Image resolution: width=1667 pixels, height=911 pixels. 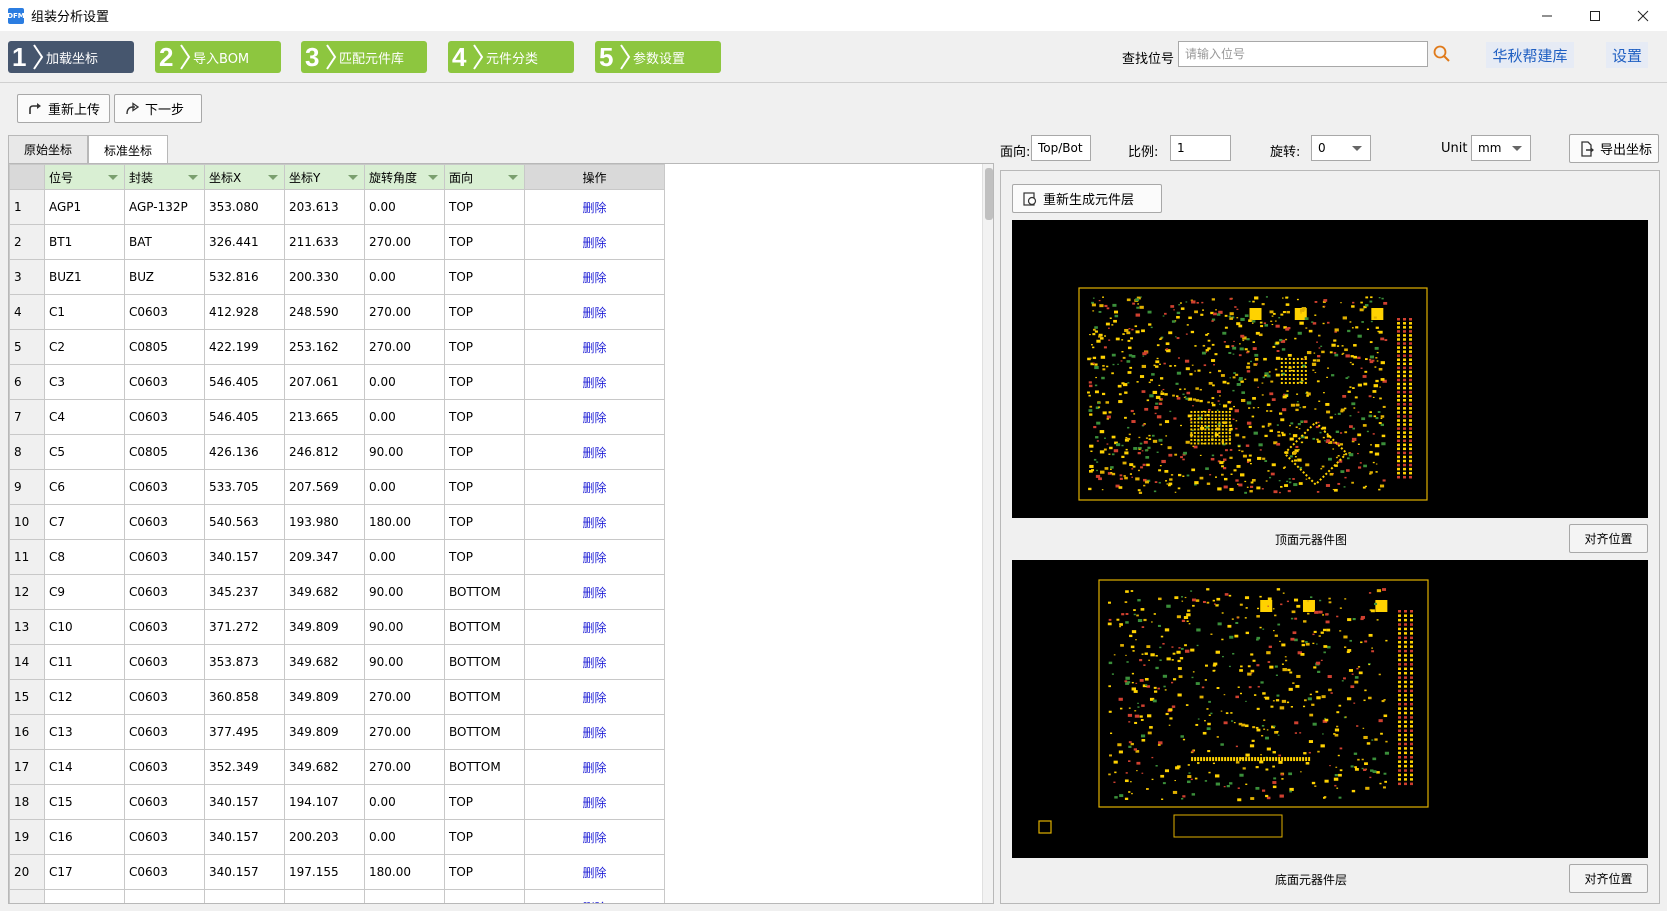 What do you see at coordinates (511, 57) in the screenshot?
I see `step-classify: 4 元件分类` at bounding box center [511, 57].